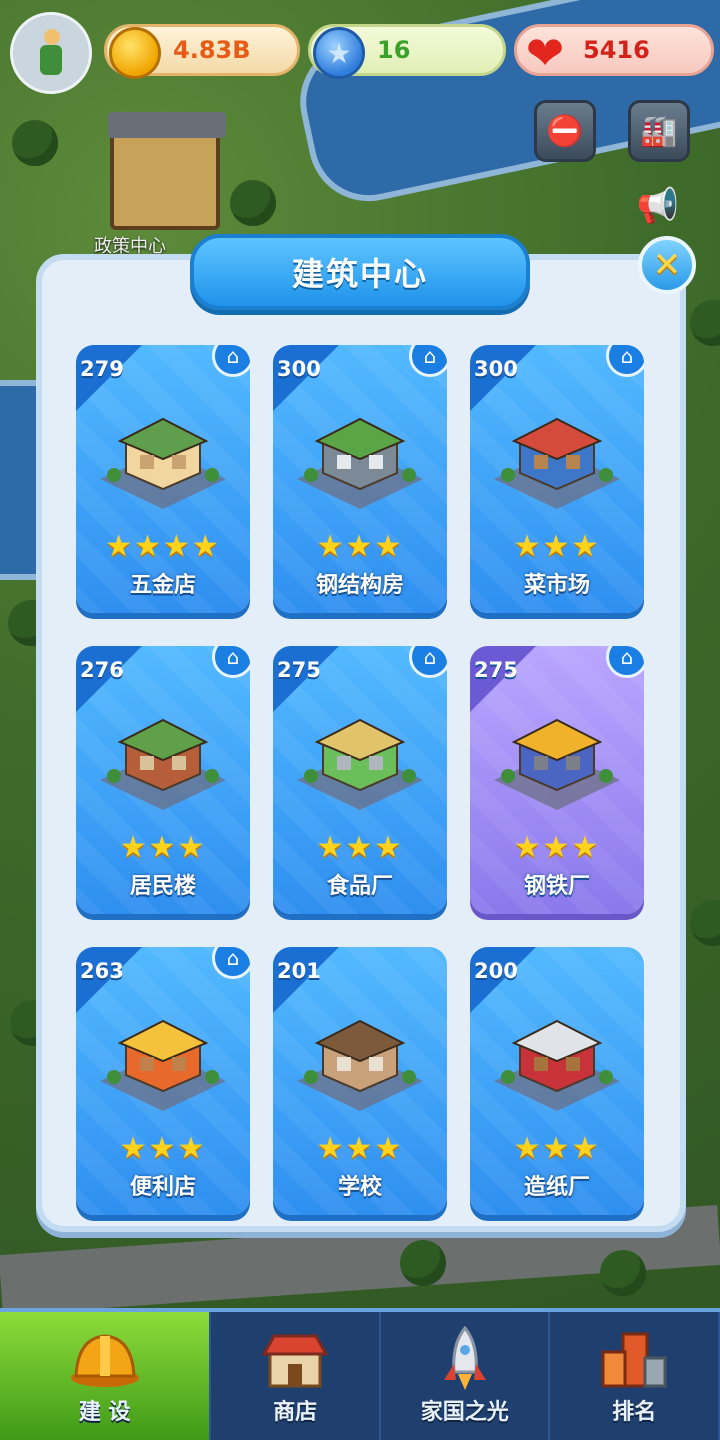 The height and width of the screenshot is (1440, 720). I want to click on player-avatar, so click(51, 53).